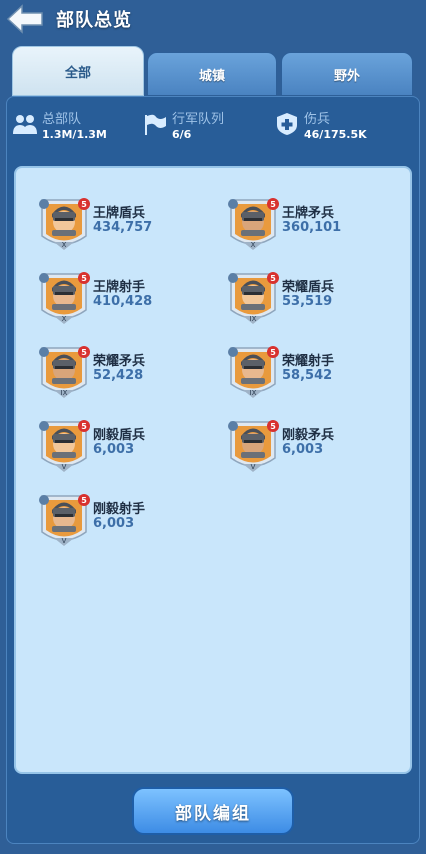 The width and height of the screenshot is (426, 854). I want to click on unit-name: 荣耀射手, so click(308, 361).